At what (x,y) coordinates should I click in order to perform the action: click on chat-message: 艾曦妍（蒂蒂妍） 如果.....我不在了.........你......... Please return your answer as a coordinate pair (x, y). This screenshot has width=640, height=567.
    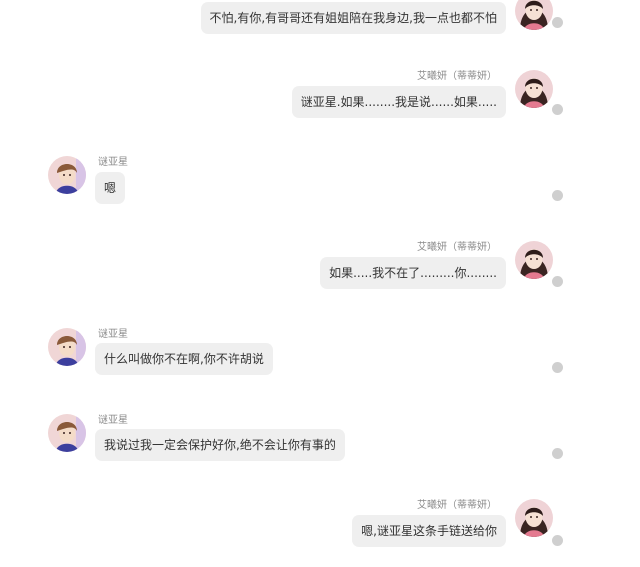
    Looking at the image, I should click on (320, 265).